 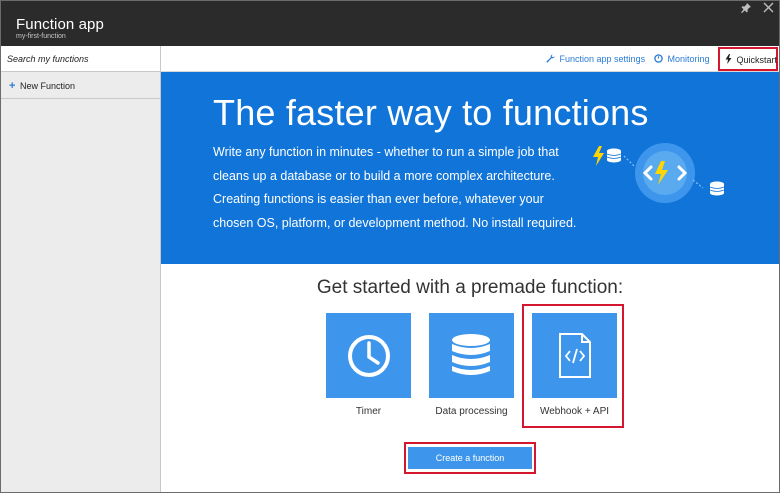 I want to click on data-processing-tile, so click(x=471, y=355).